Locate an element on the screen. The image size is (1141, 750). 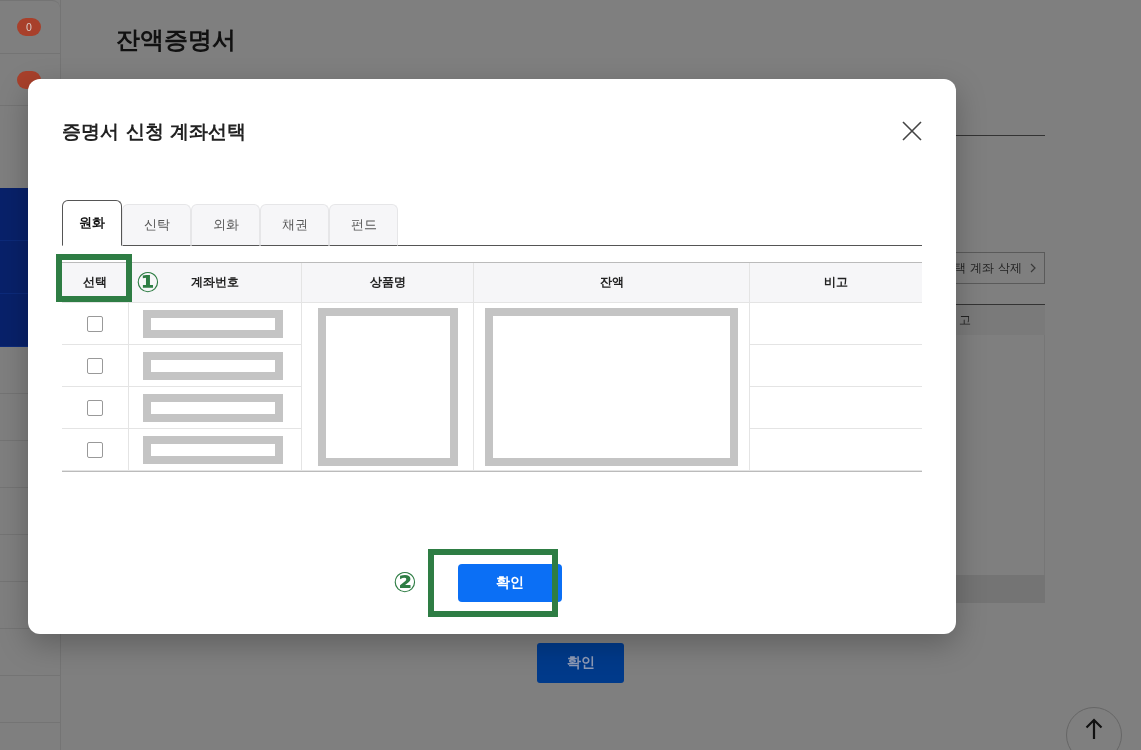
close-icon is located at coordinates (912, 131).